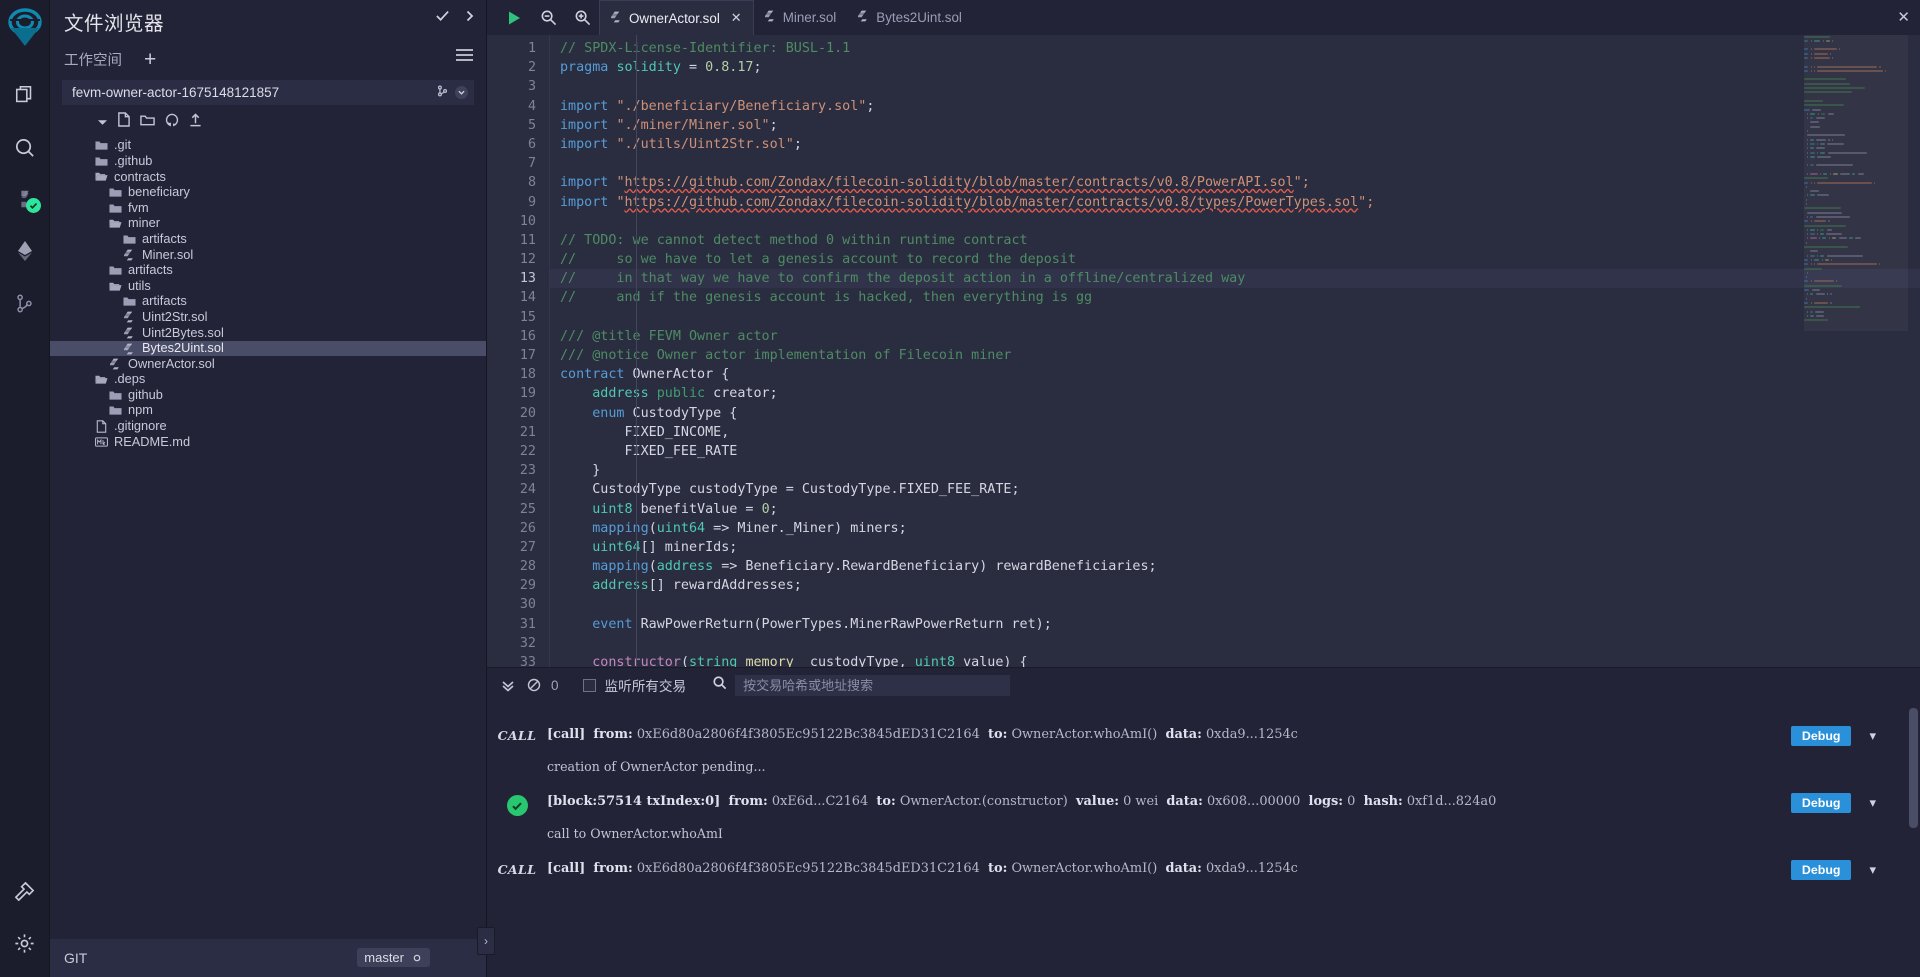  I want to click on git-branch-chip: master, so click(393, 957).